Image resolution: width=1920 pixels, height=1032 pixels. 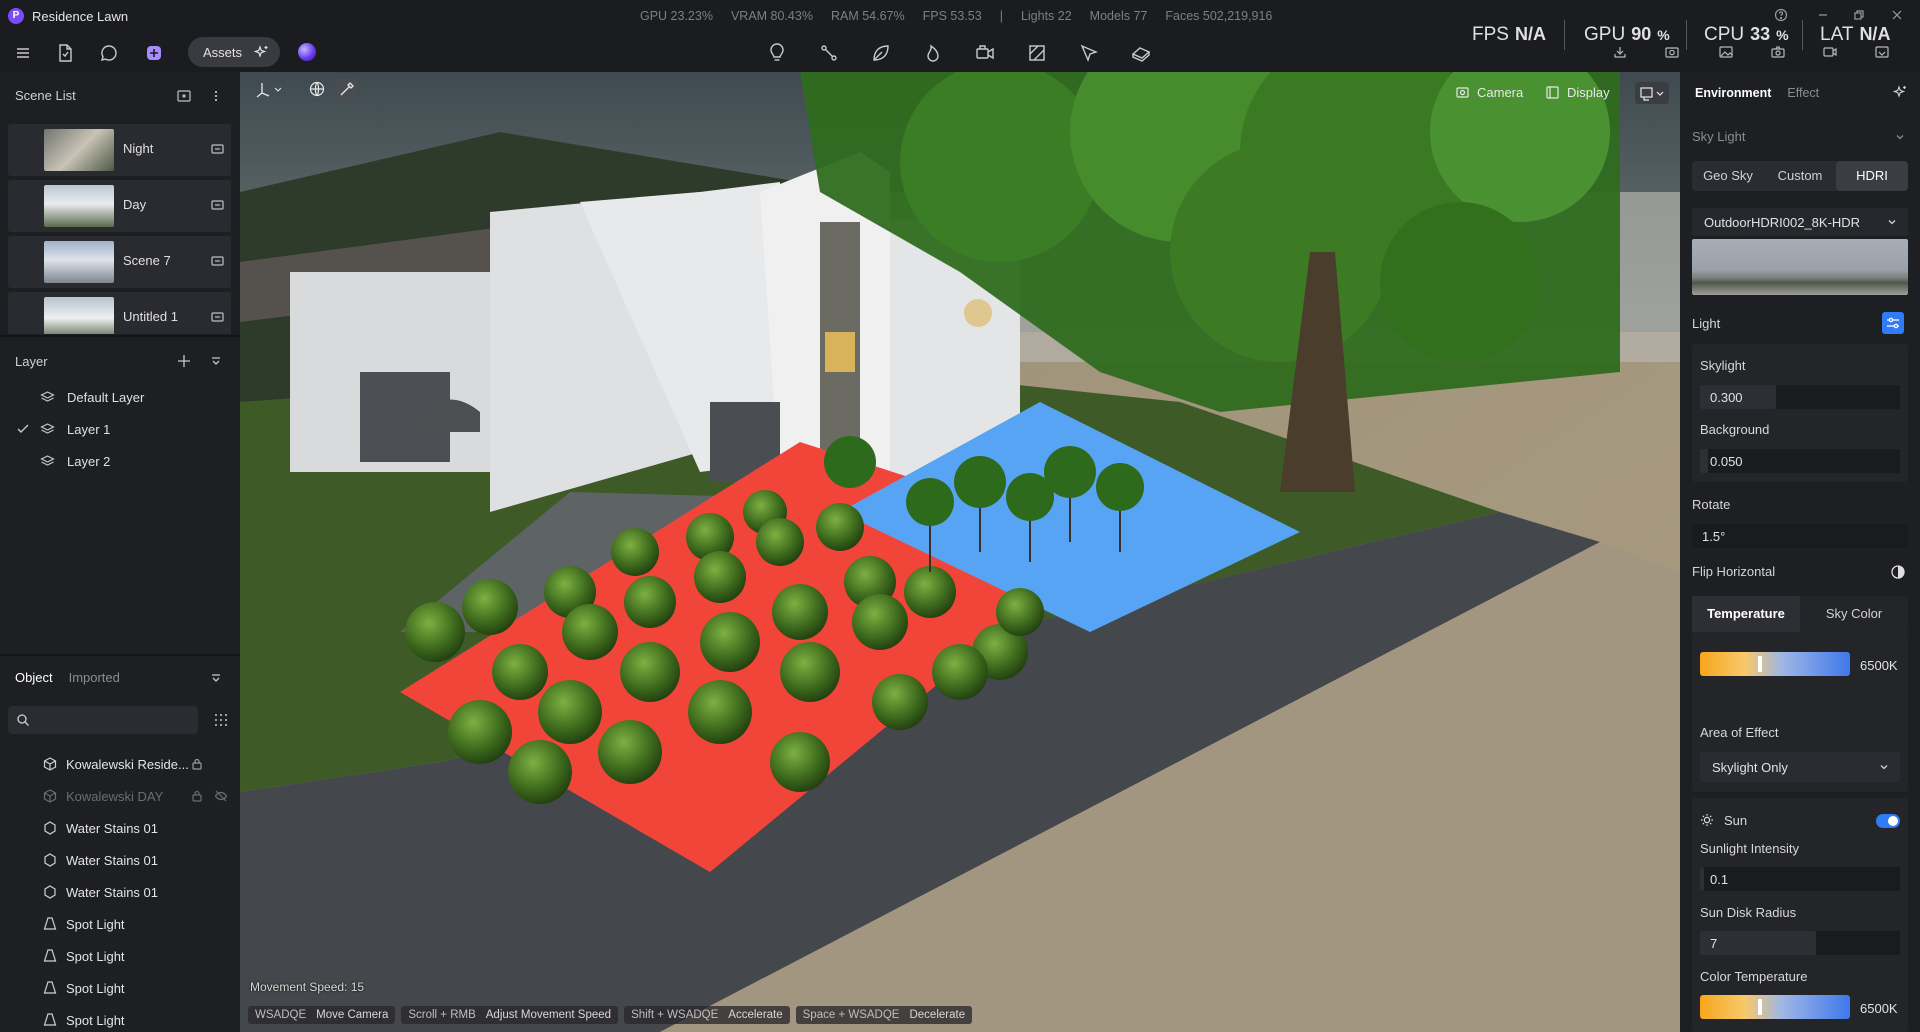 What do you see at coordinates (1823, 15) in the screenshot?
I see `minimize-icon` at bounding box center [1823, 15].